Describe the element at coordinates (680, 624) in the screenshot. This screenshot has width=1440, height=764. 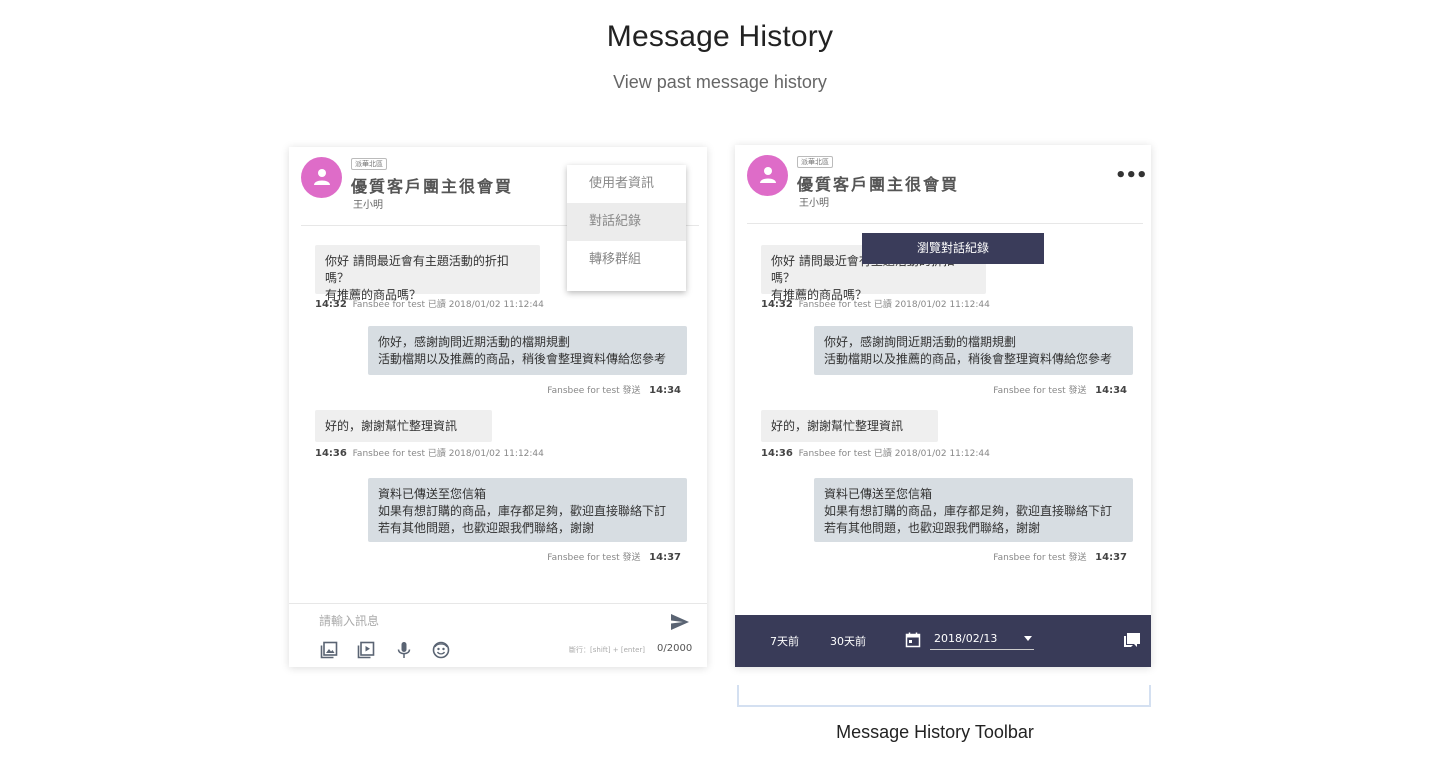
I see `send-icon` at that location.